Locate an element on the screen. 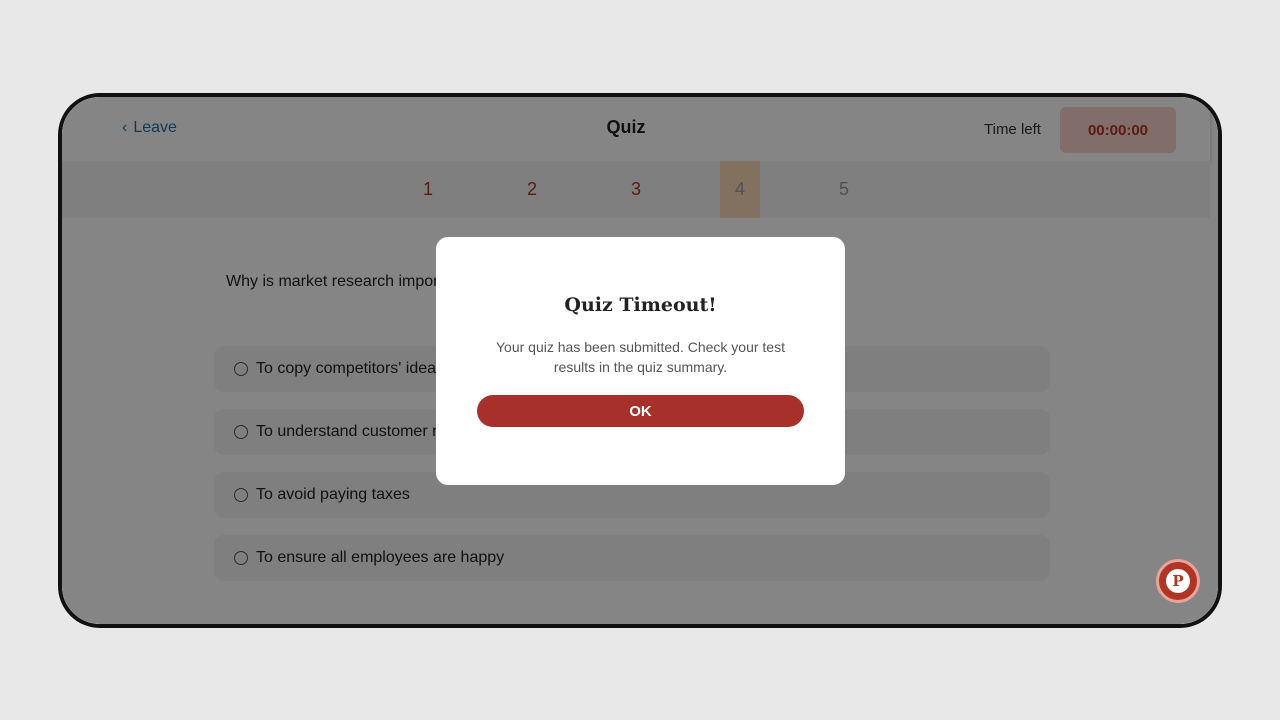  p-logo-icon: P is located at coordinates (1178, 581).